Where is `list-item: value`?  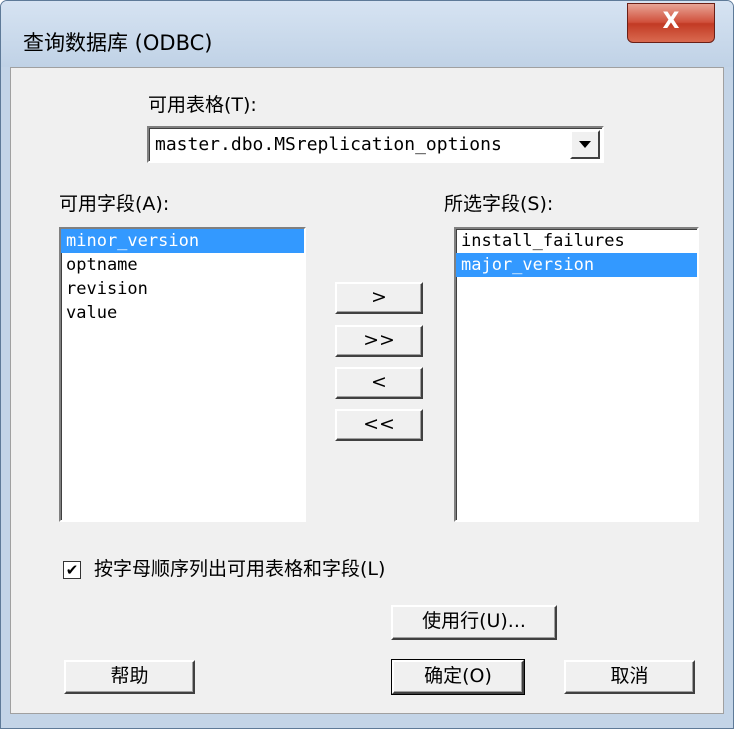
list-item: value is located at coordinates (182, 313).